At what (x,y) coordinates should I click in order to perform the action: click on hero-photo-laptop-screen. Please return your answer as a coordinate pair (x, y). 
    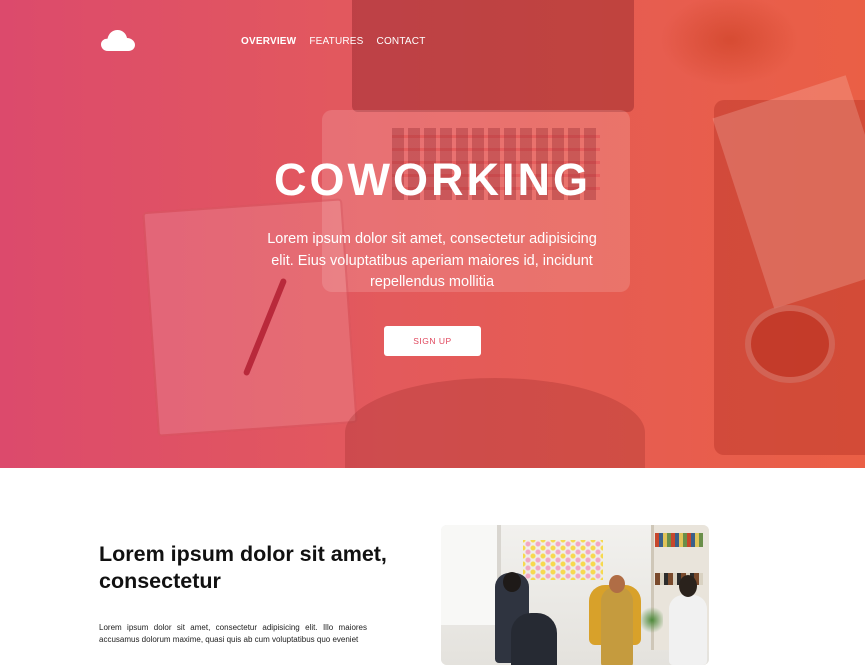
    Looking at the image, I should click on (493, 56).